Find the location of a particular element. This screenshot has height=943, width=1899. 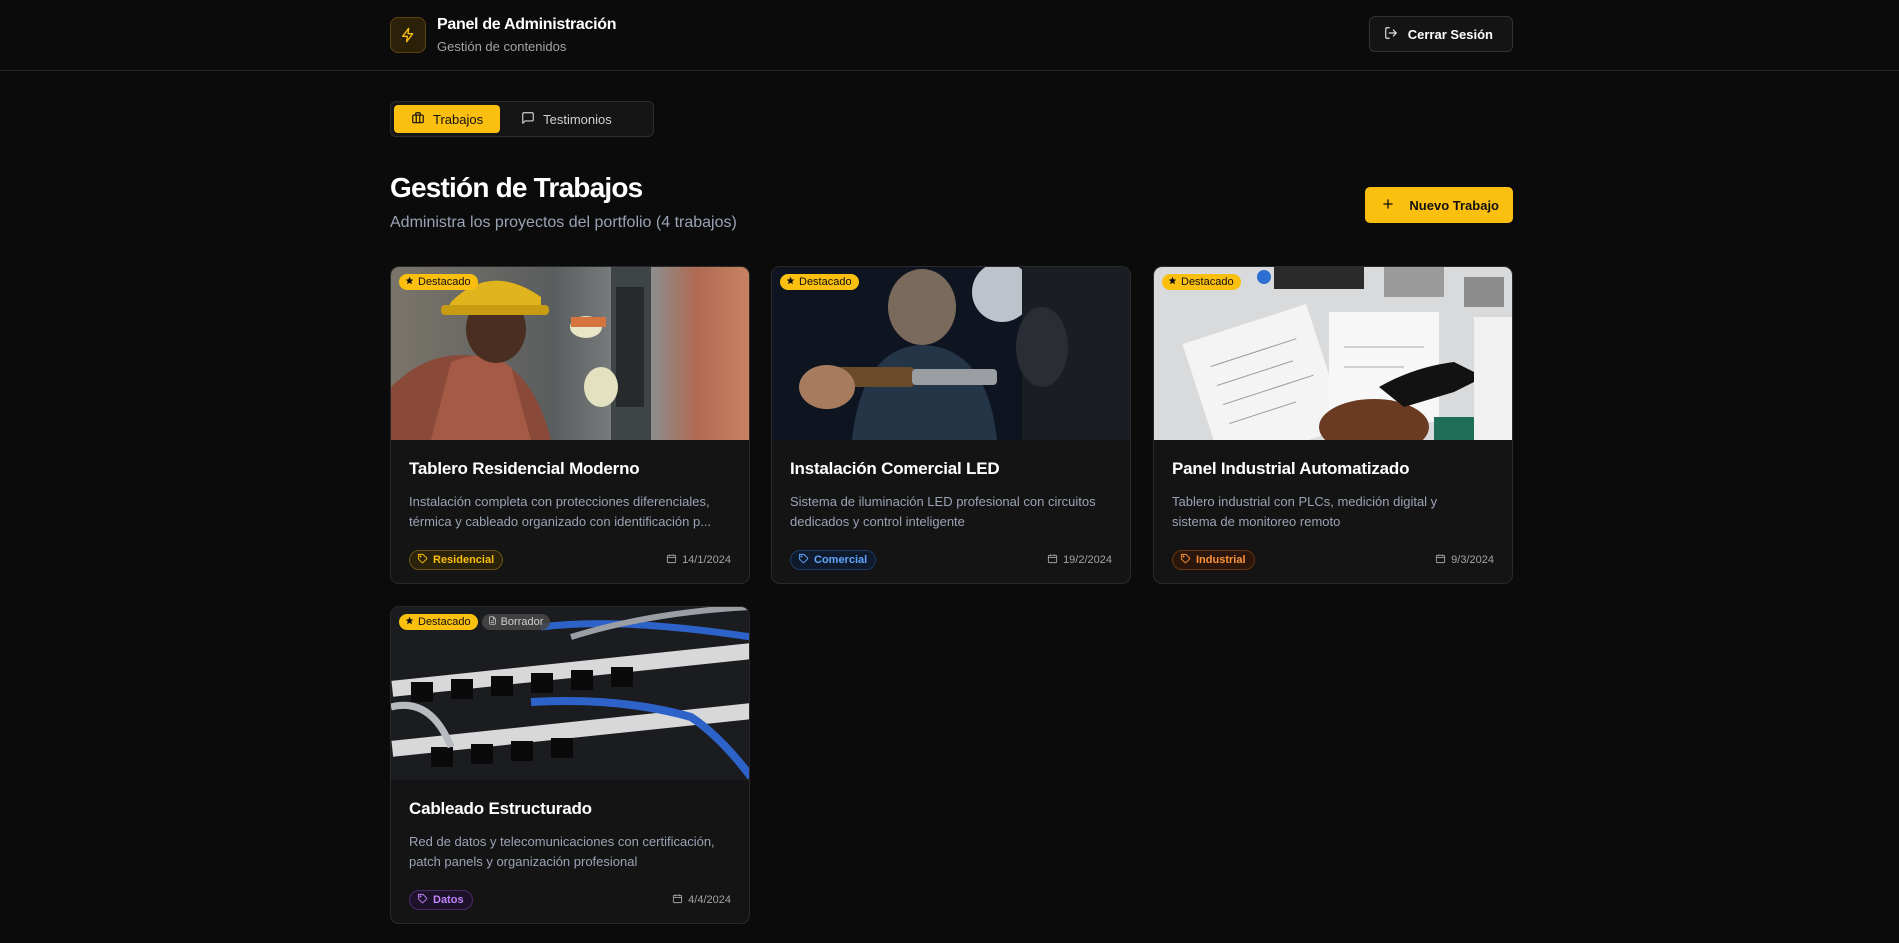

project-description-line: sistema de monitoreo remoto is located at coordinates (1256, 521).